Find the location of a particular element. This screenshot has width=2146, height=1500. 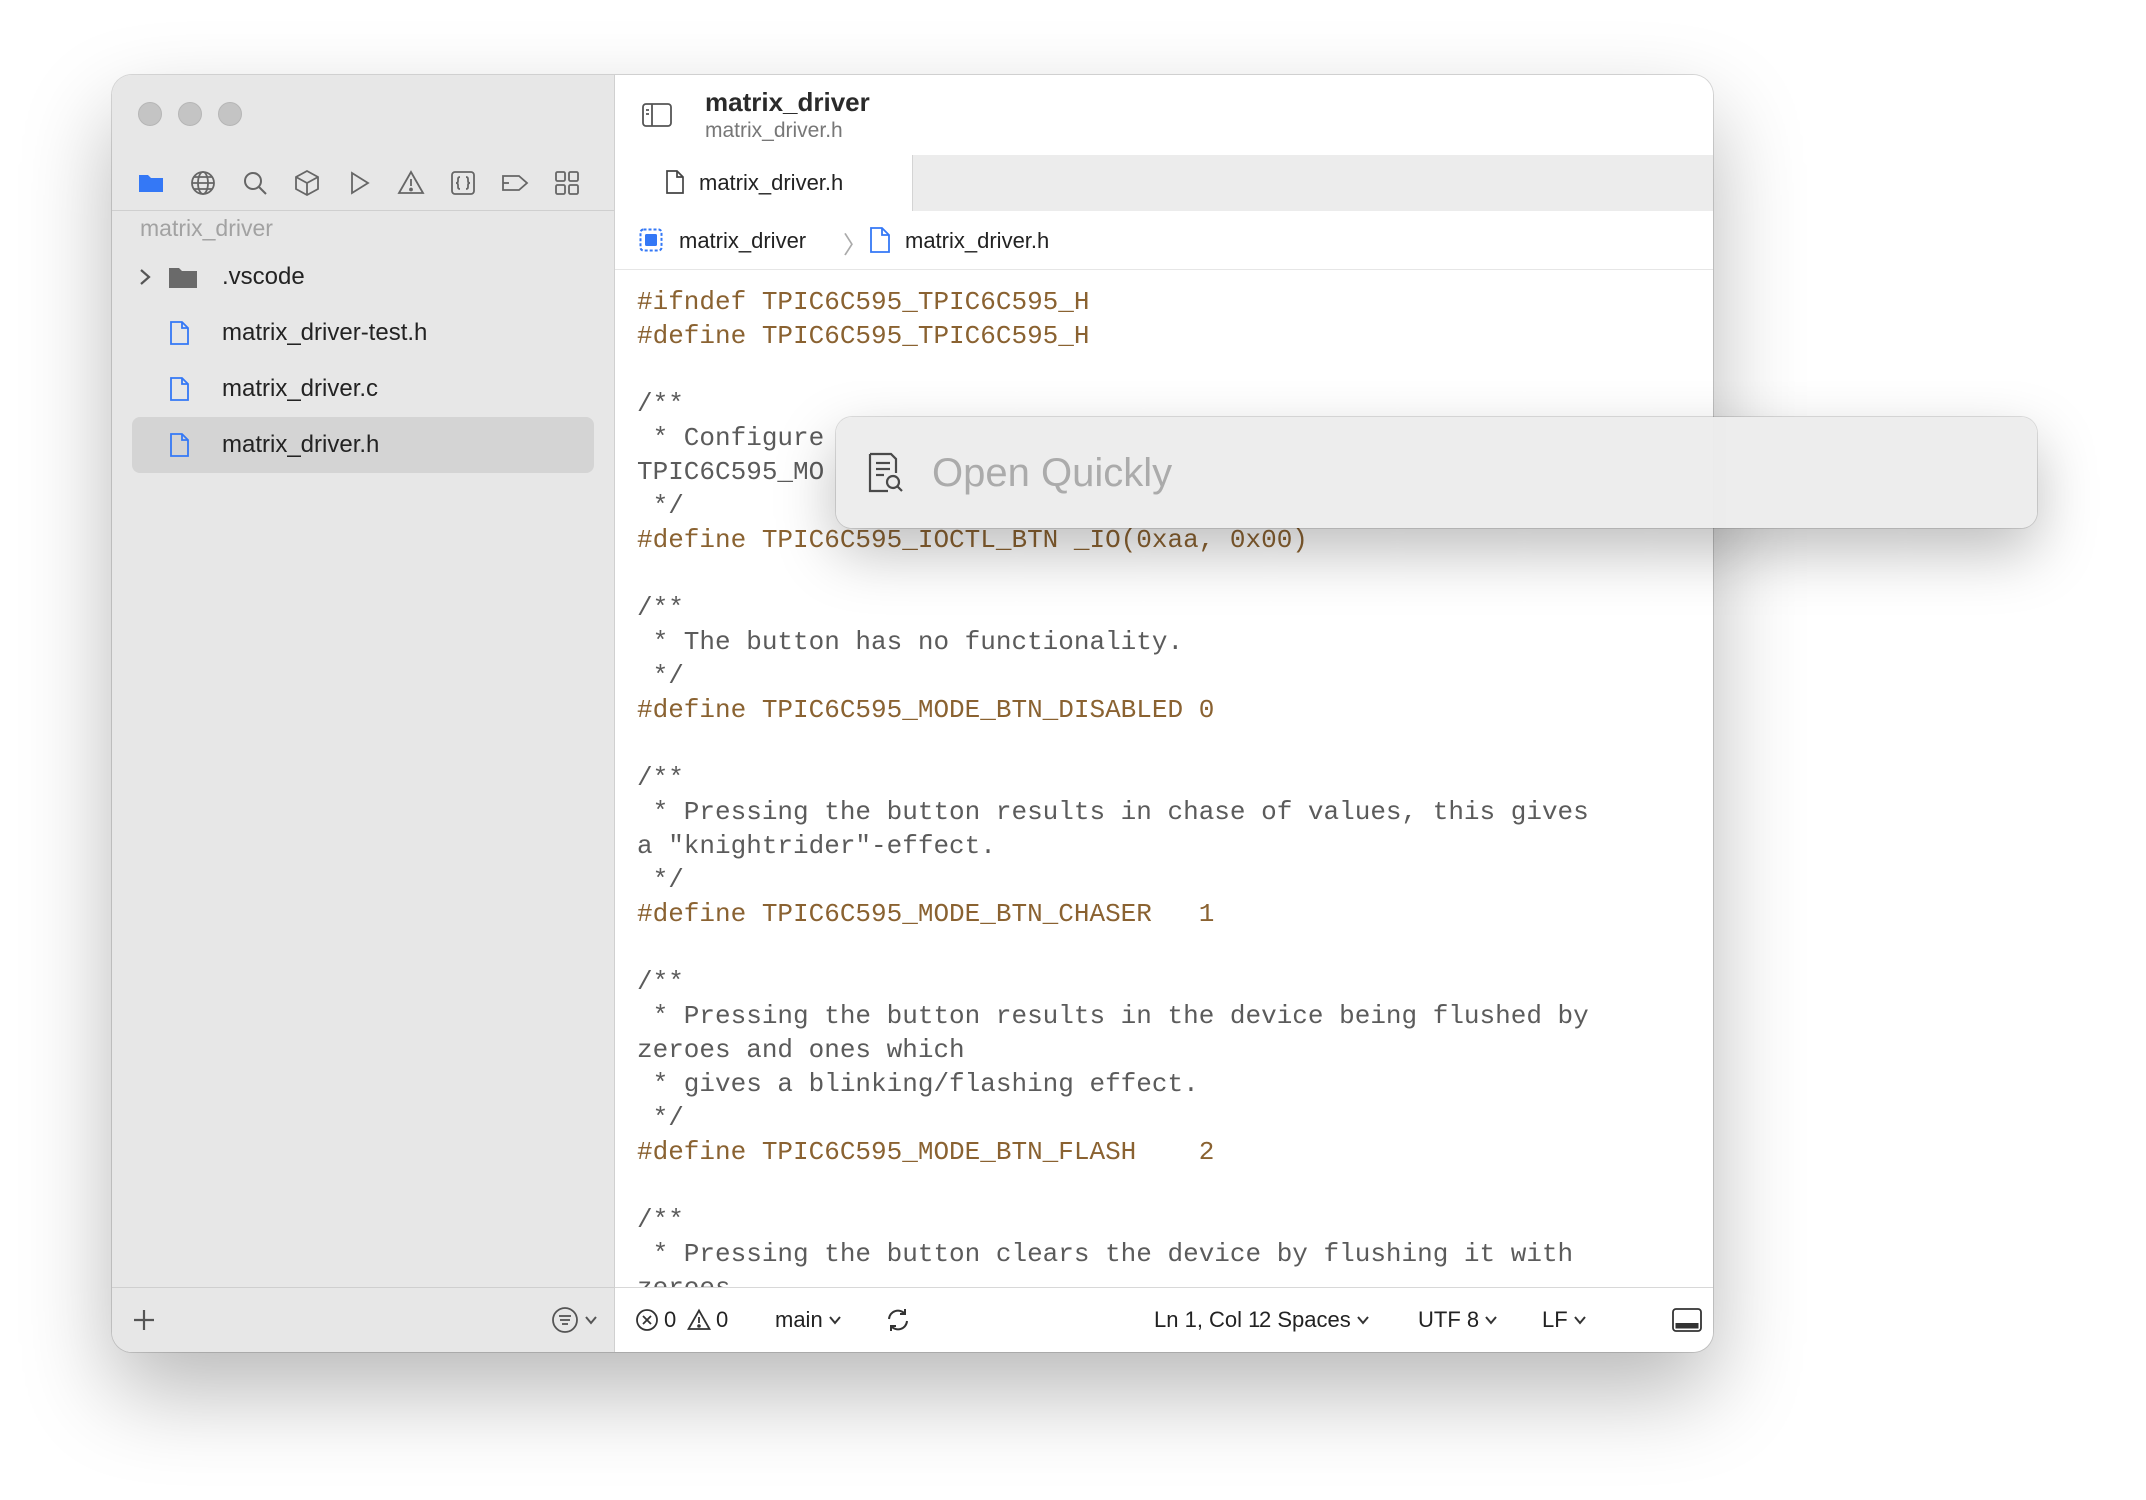

braces-icon is located at coordinates (463, 183).